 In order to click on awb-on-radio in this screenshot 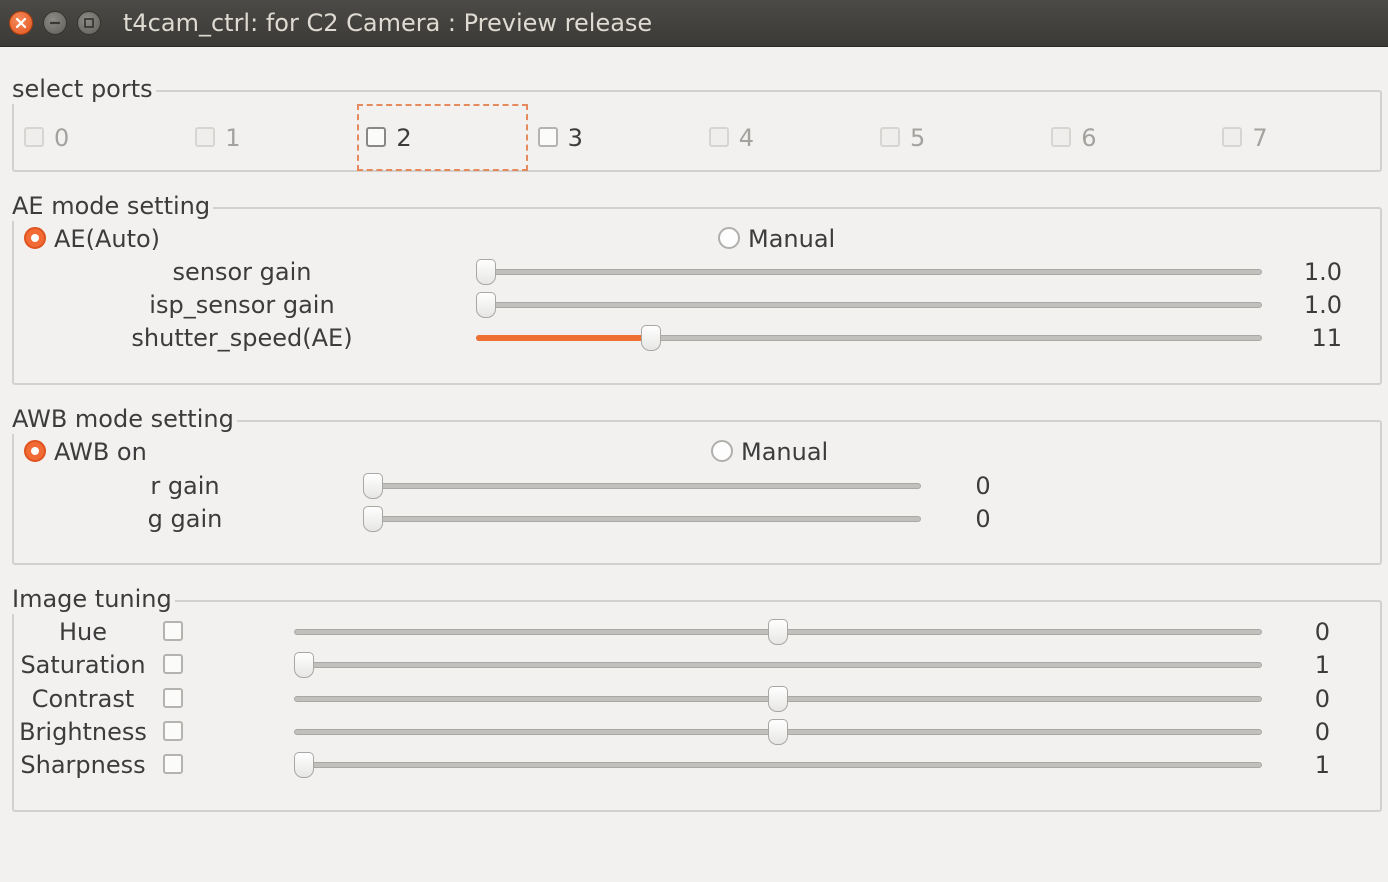, I will do `click(35, 451)`.